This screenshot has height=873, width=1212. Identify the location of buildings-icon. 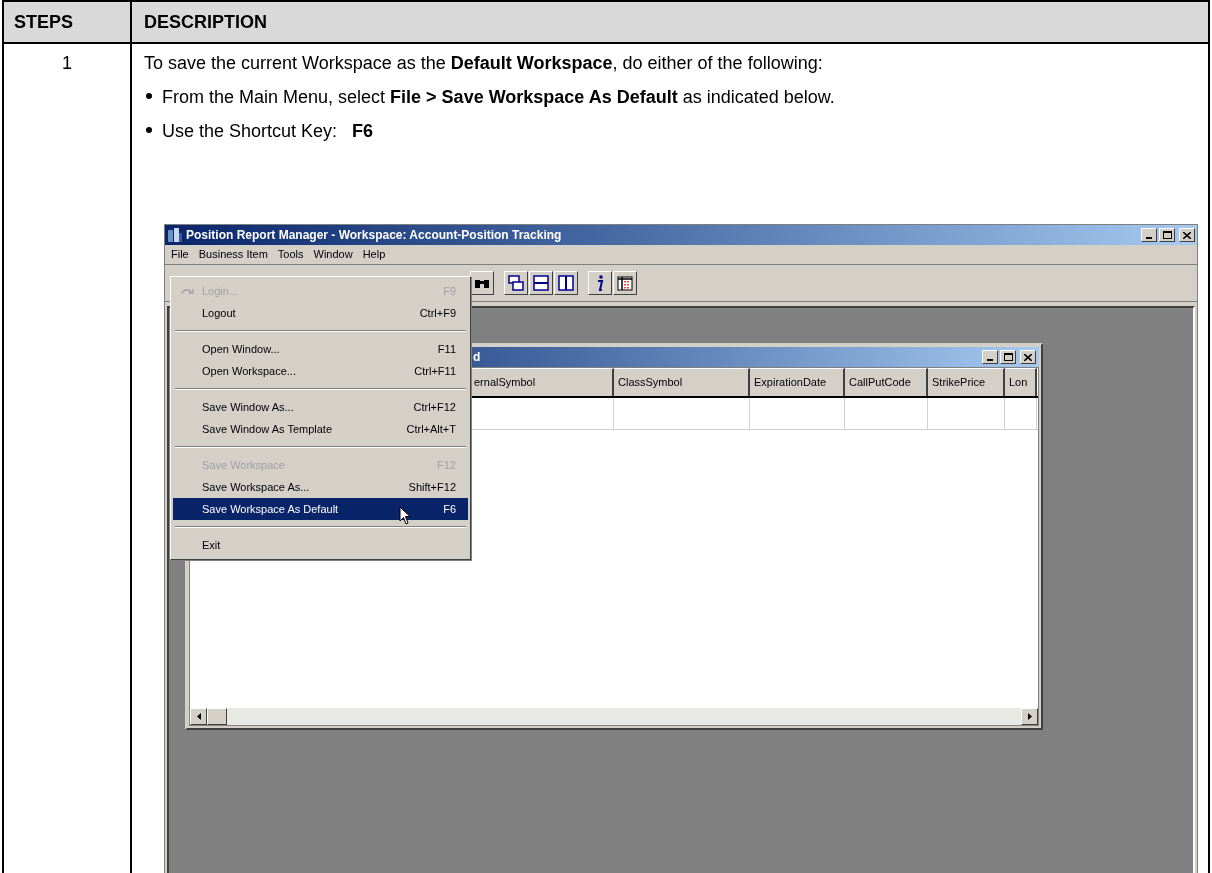
(175, 235).